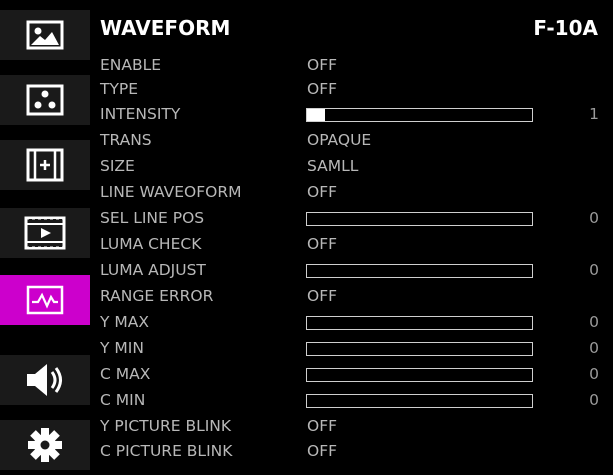  Describe the element at coordinates (352, 244) in the screenshot. I see `menu-row-luma-check: LUMA CHECK OFF` at that location.